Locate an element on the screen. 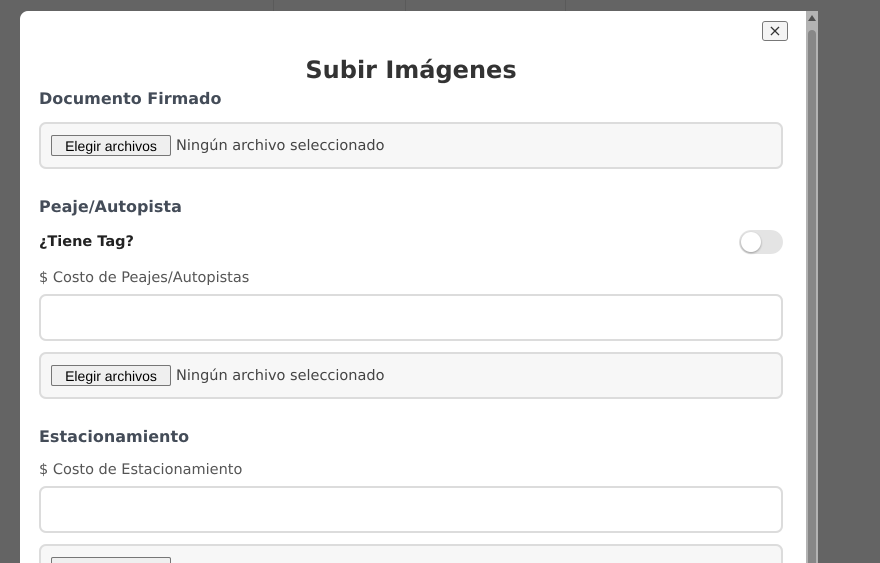 The height and width of the screenshot is (563, 880). field-label: $ Costo de Peajes/Autopistas is located at coordinates (144, 278).